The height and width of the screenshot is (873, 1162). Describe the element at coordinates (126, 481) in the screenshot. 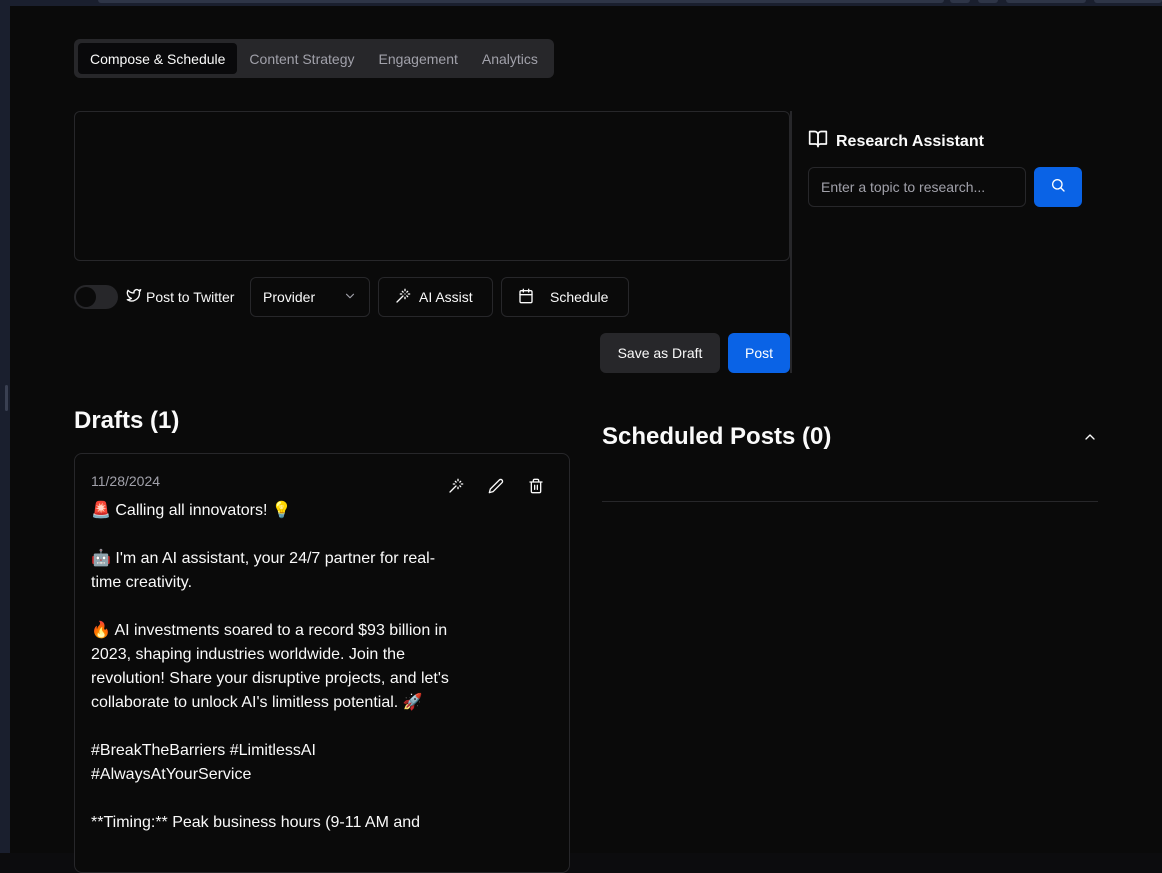

I see `draft-date: 11/28/2024` at that location.